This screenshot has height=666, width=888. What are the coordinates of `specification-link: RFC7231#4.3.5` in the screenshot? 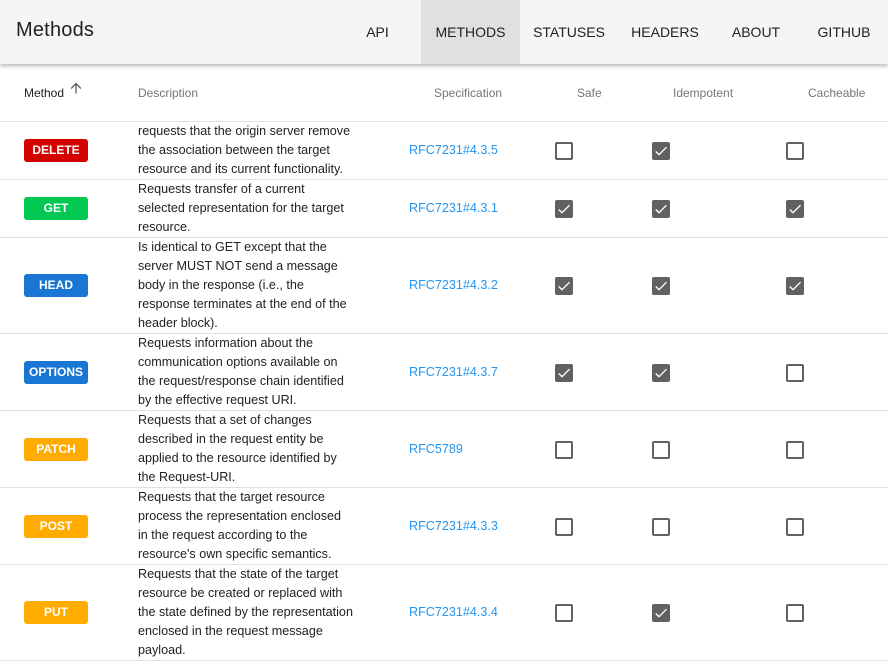 It's located at (453, 150).